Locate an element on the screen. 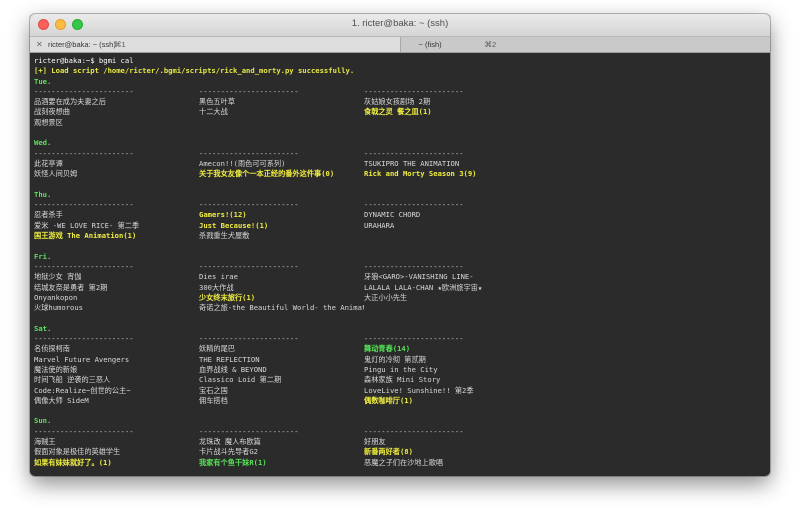  bangumi-title: 卡片战斗先导者G2 is located at coordinates (228, 452).